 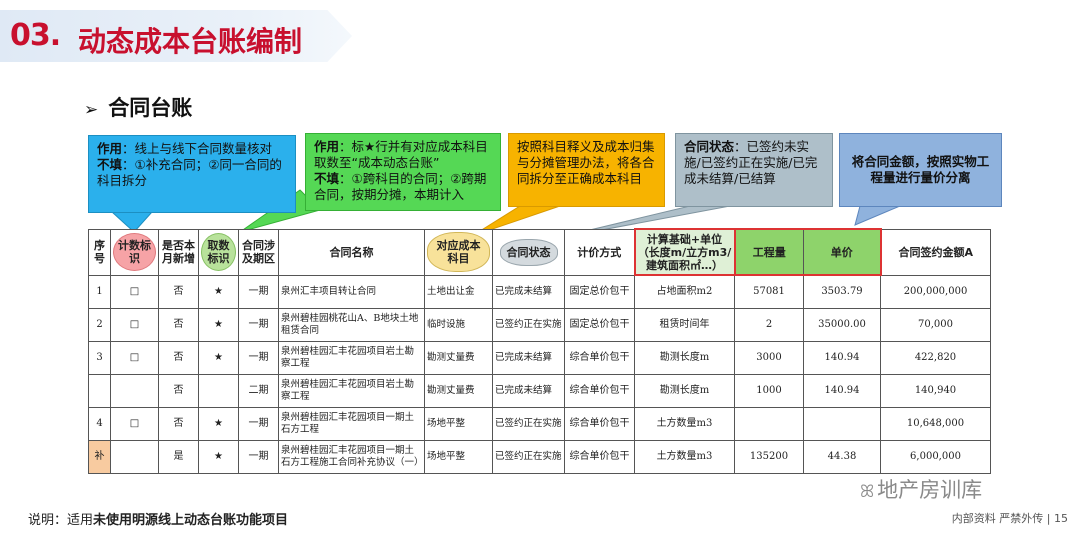 What do you see at coordinates (99, 291) in the screenshot?
I see `table-cell-idx: 1` at bounding box center [99, 291].